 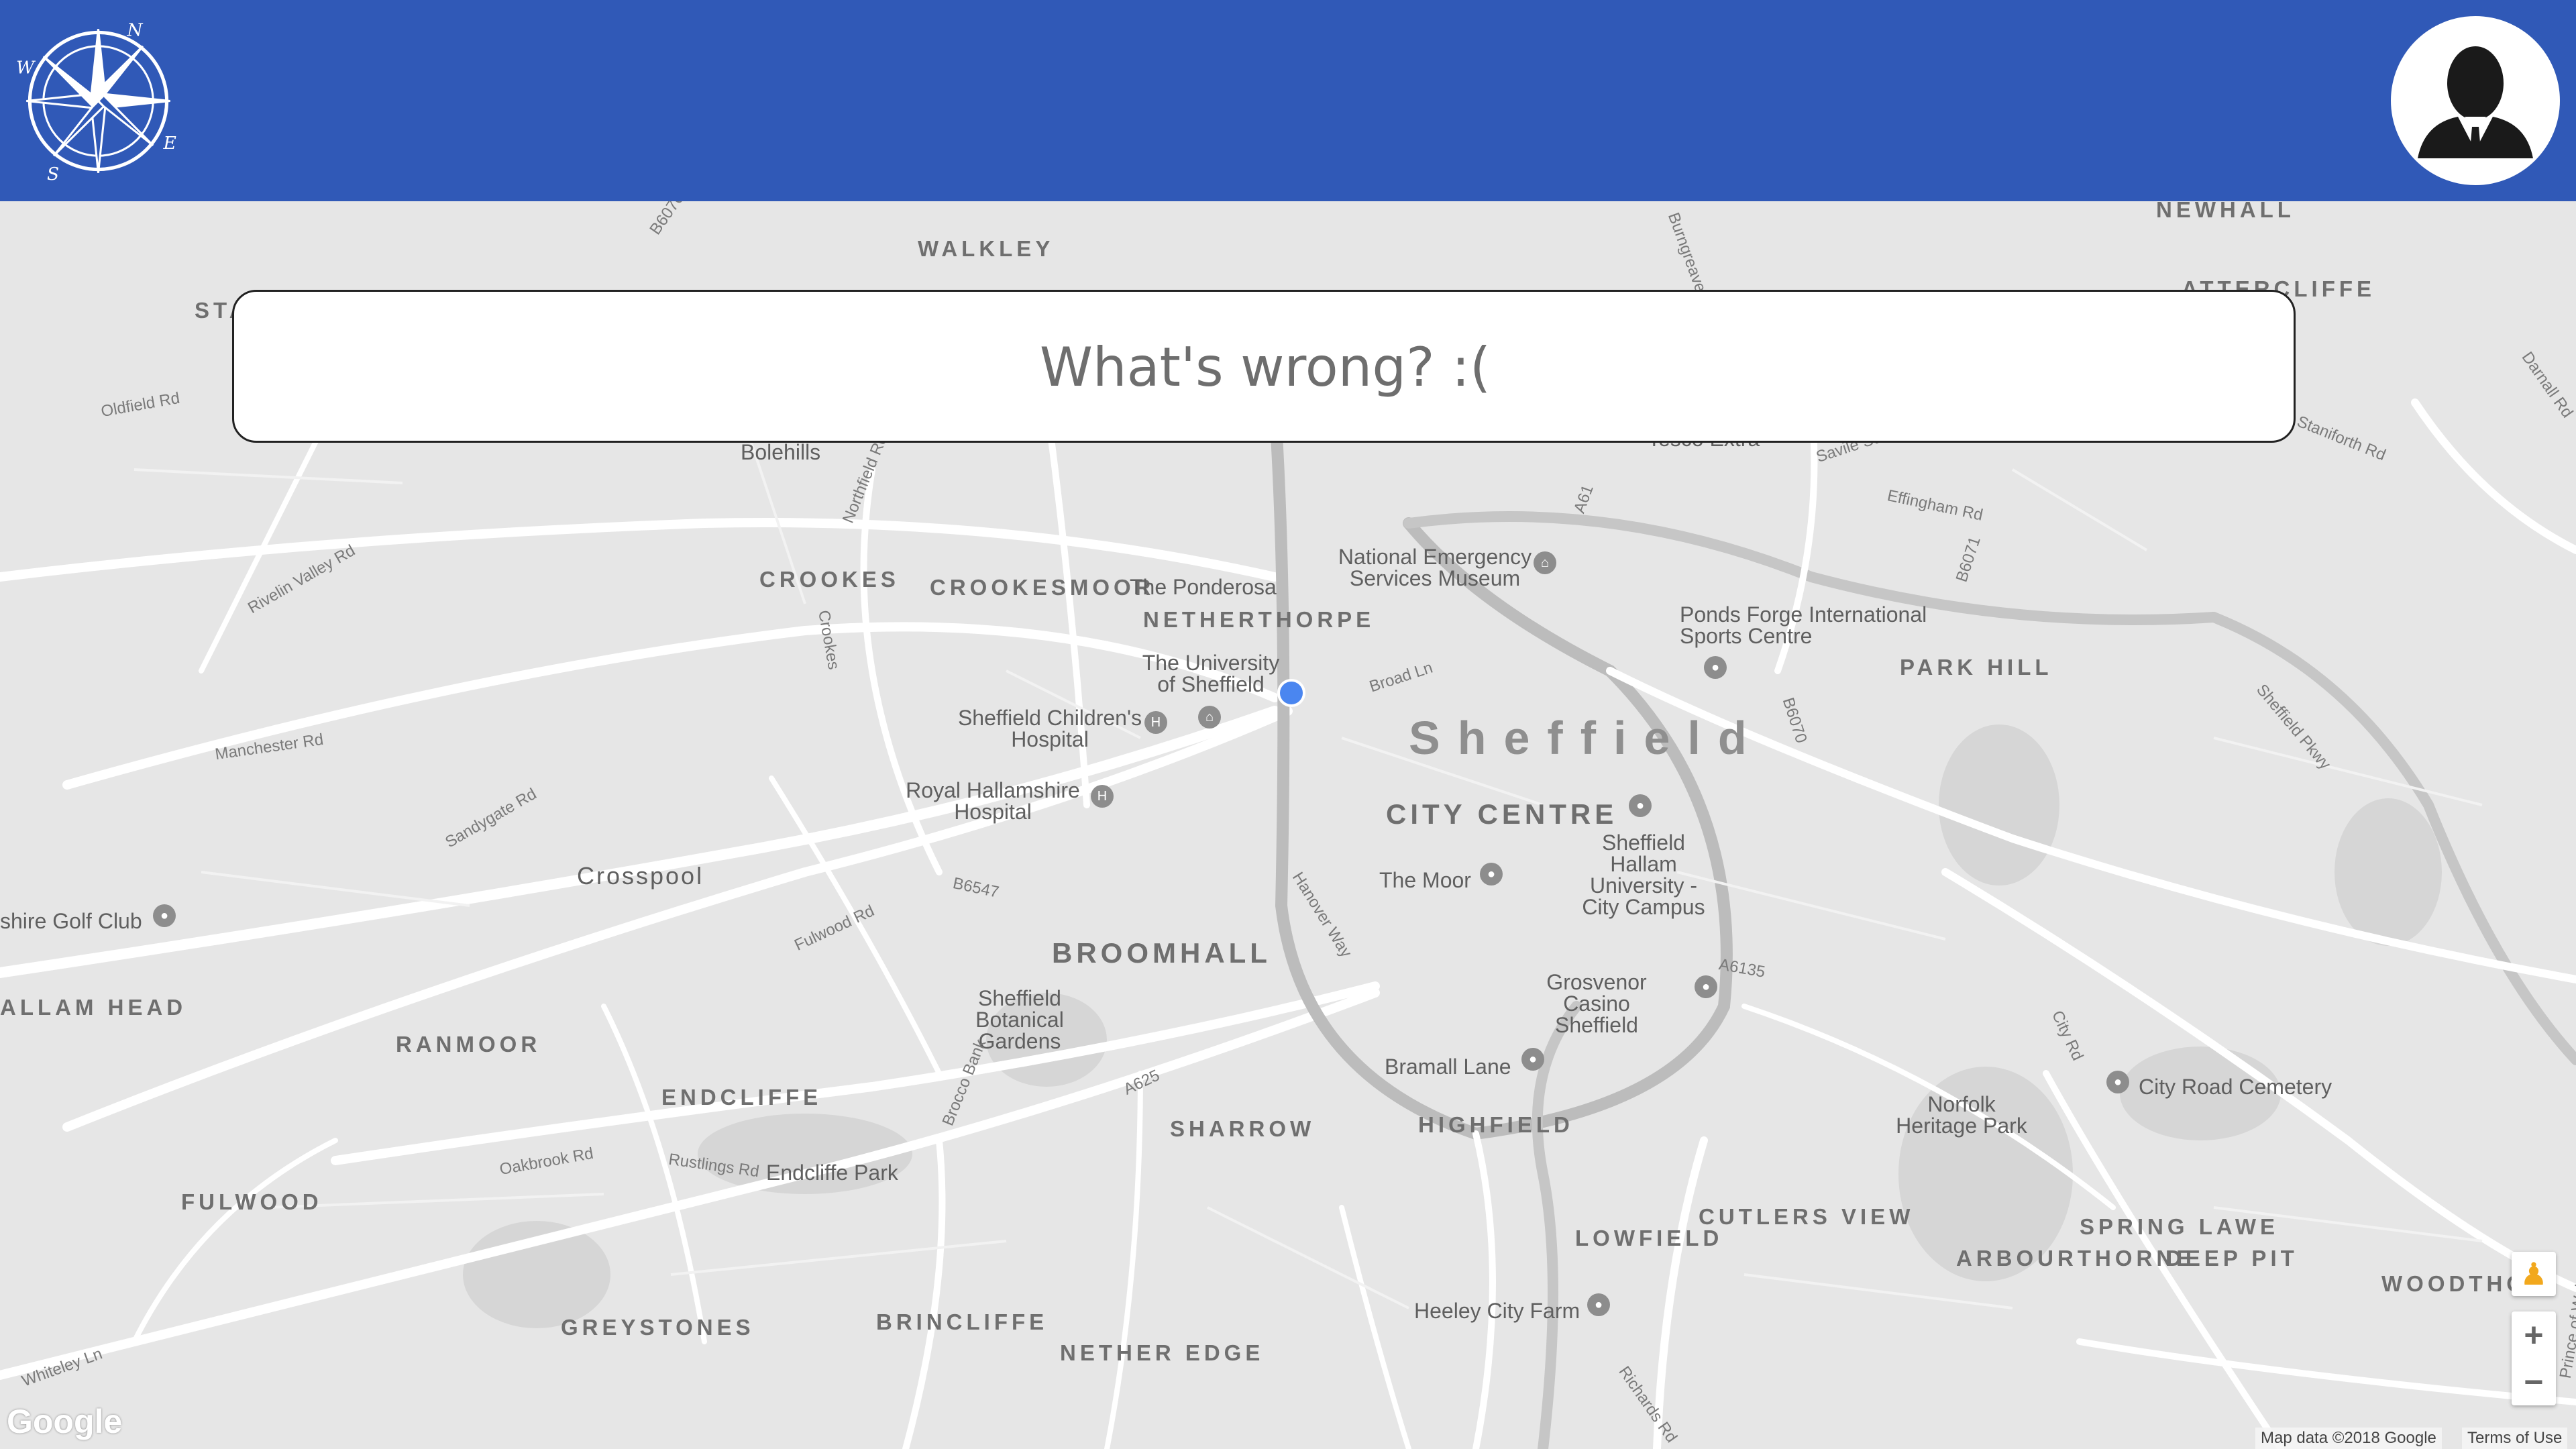 I want to click on map-place-label: The Ponderosa, so click(x=1203, y=587).